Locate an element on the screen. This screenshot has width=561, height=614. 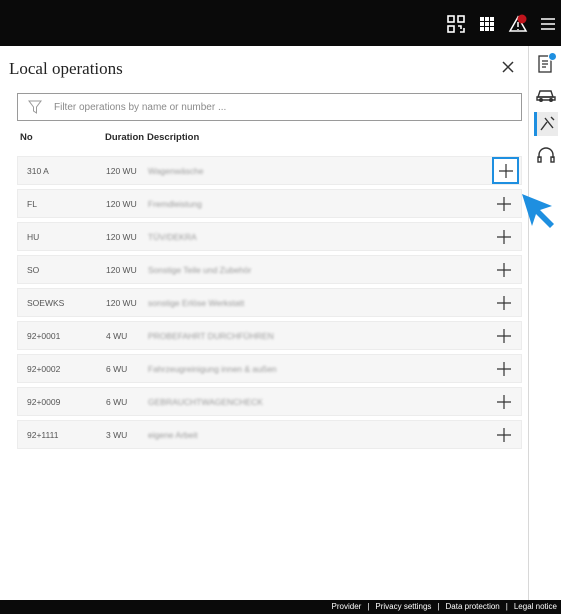
row-no: SOEWKS is located at coordinates (46, 303).